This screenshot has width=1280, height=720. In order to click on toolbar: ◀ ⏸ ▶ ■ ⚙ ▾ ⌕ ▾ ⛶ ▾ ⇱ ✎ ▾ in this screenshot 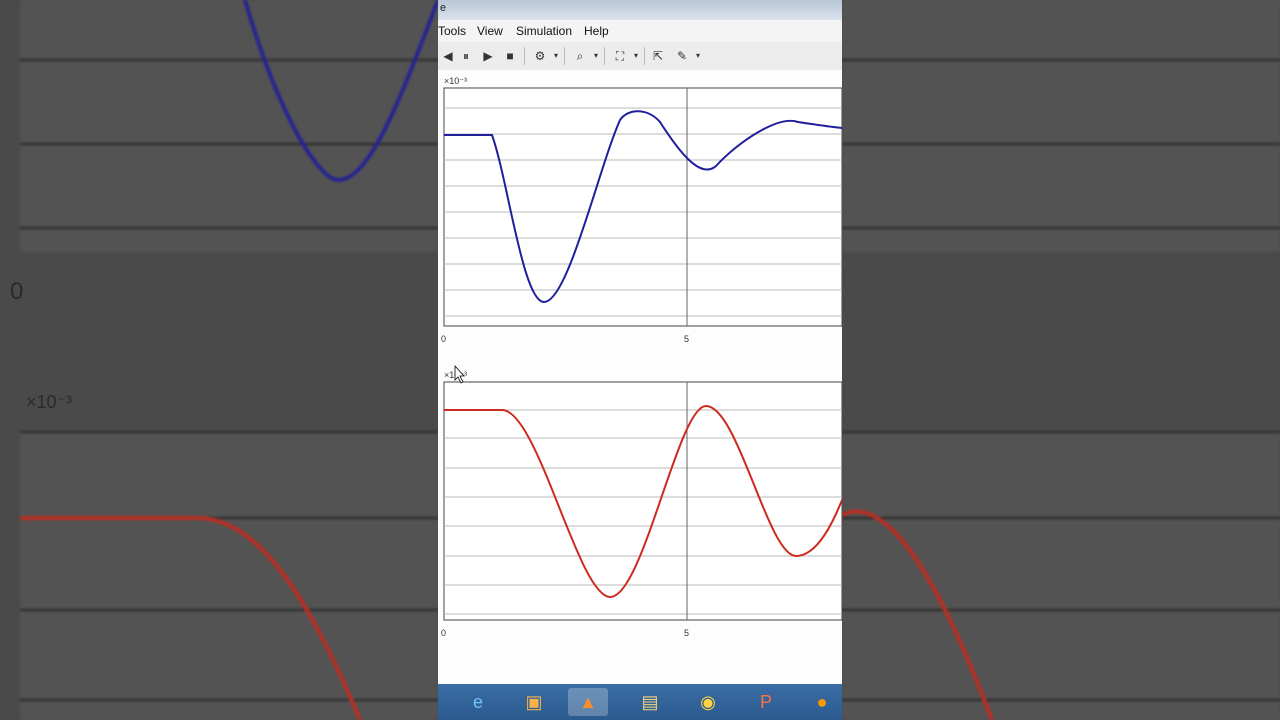, I will do `click(640, 56)`.